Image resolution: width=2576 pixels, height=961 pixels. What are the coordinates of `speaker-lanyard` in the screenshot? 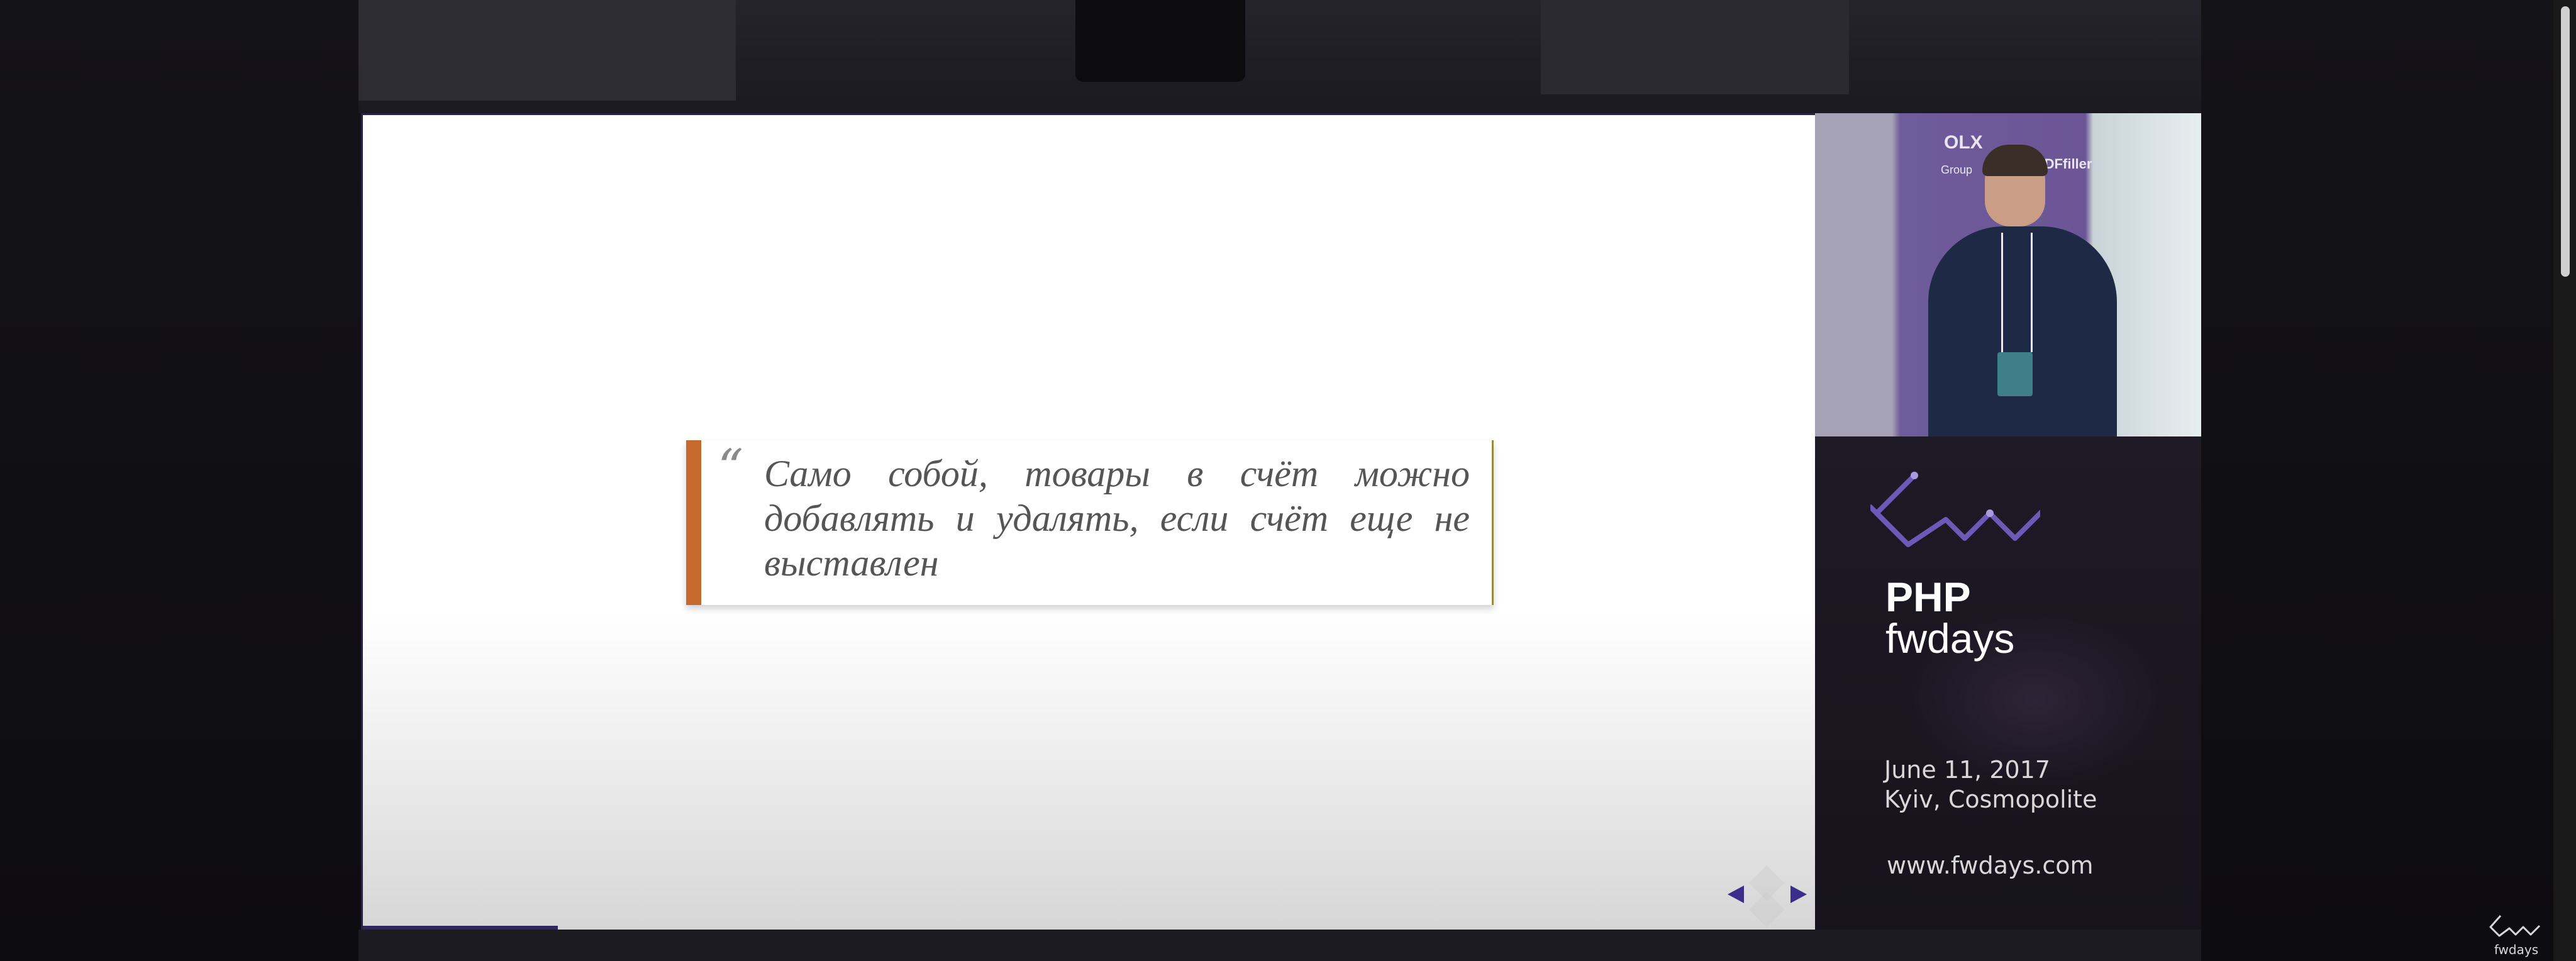 It's located at (2017, 292).